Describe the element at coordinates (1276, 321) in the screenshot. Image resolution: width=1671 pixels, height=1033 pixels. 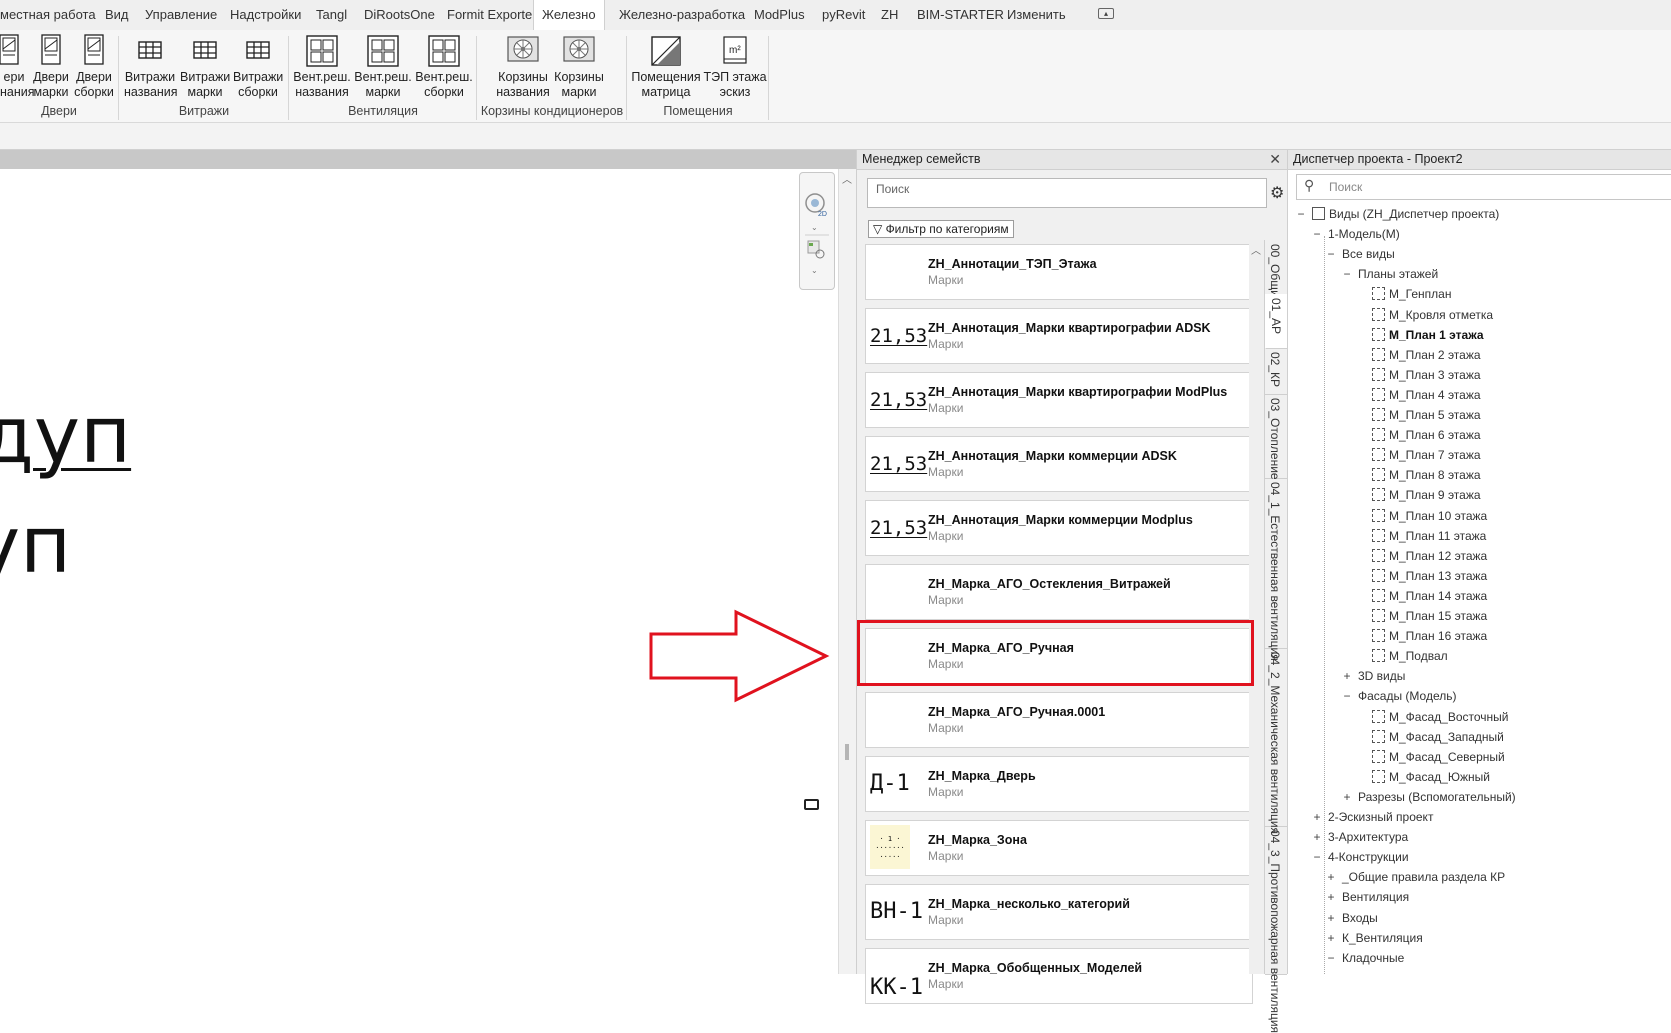
I see `category-tab-1: 01_АР` at that location.